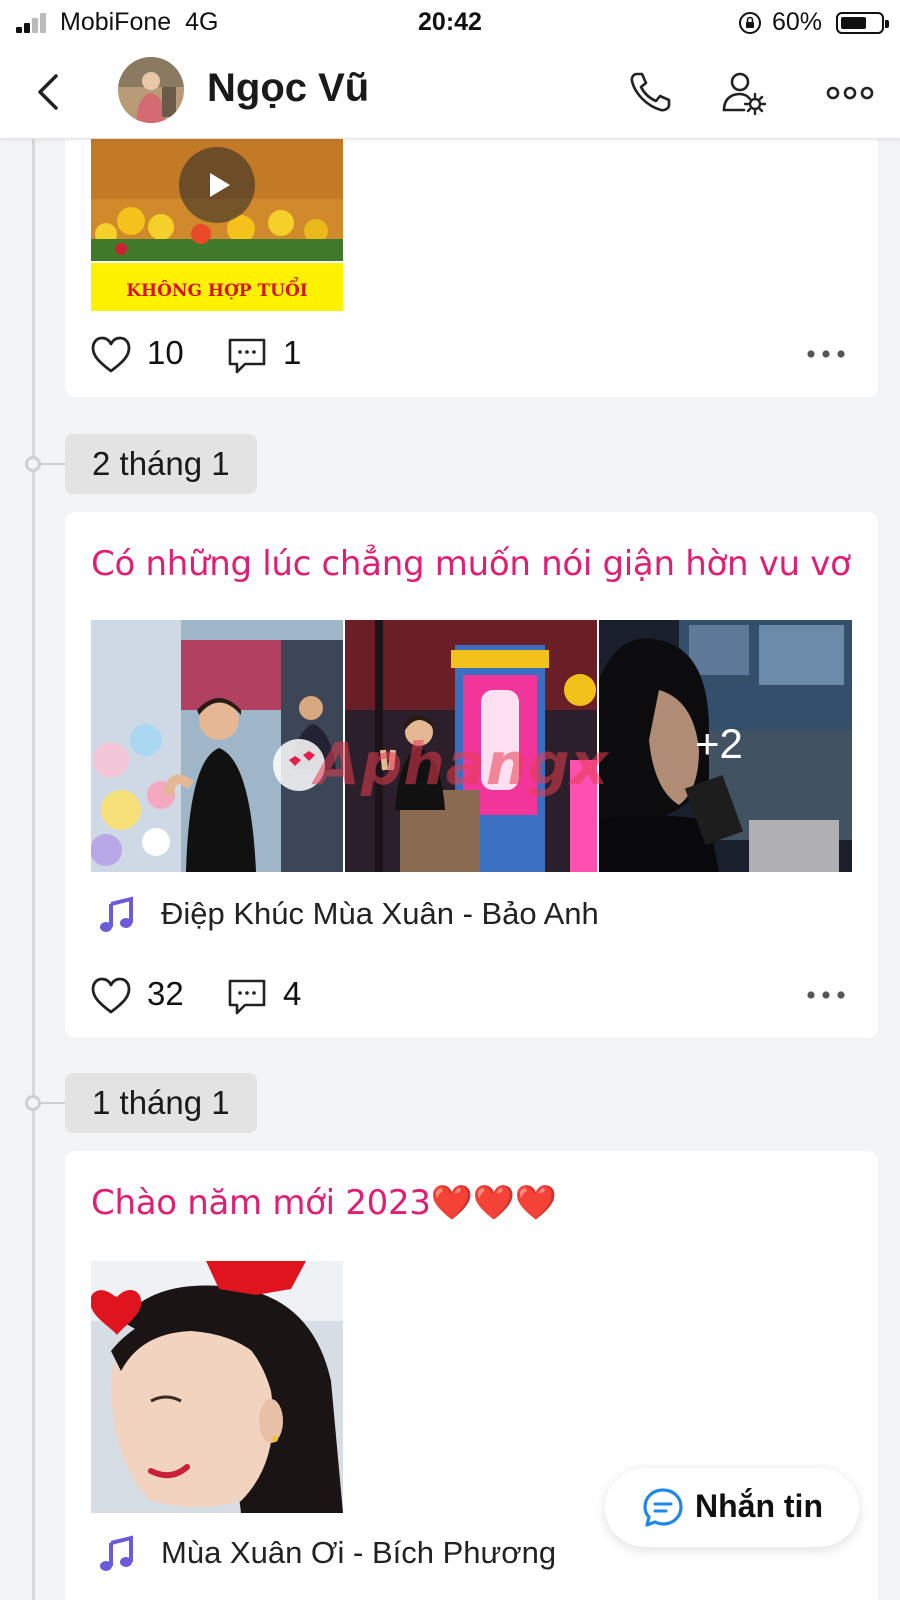  I want to click on phone-icon, so click(650, 93).